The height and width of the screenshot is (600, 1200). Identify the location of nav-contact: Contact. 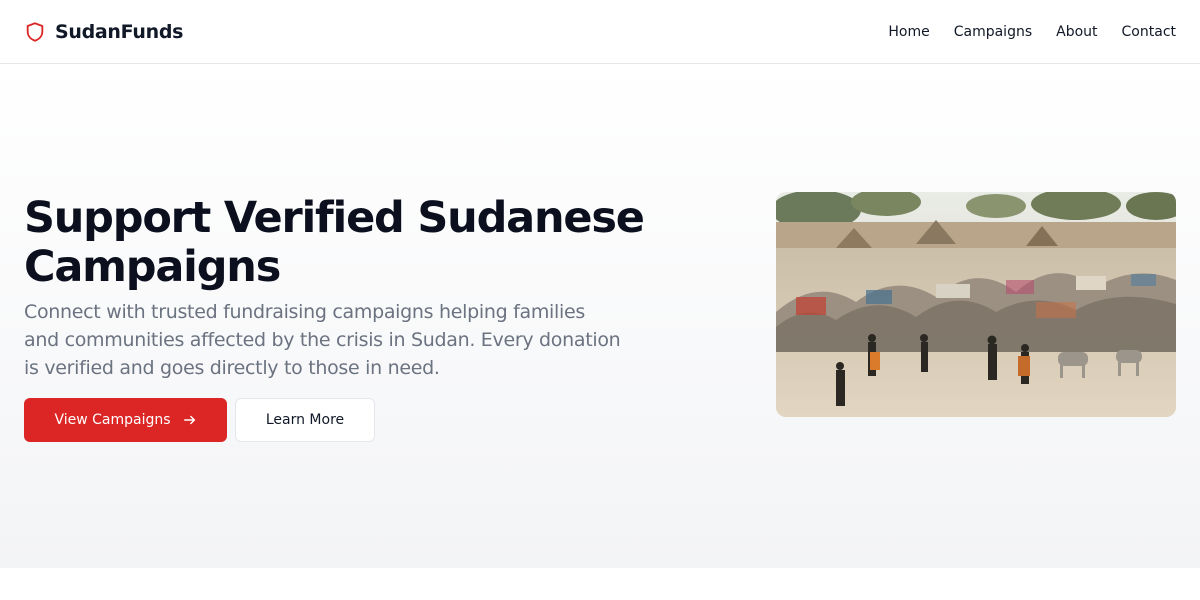
(1149, 32).